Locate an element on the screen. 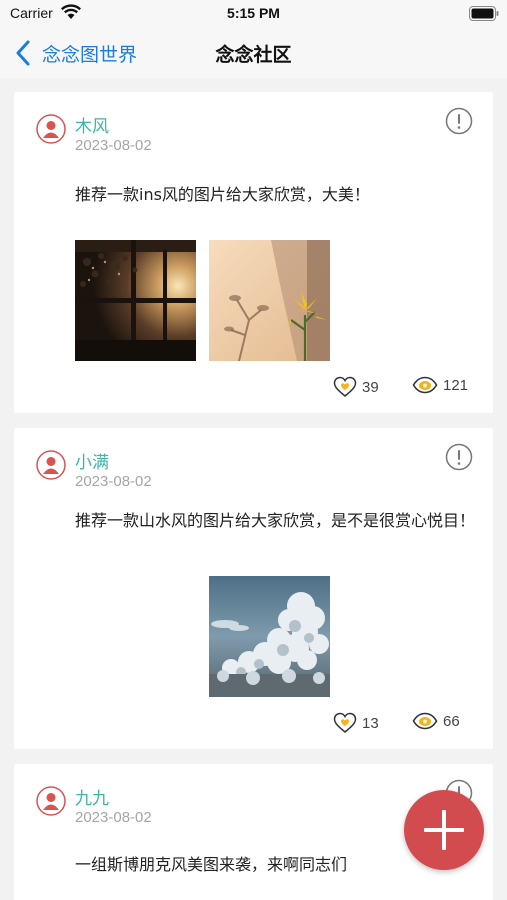  views-counter: 66 is located at coordinates (436, 721).